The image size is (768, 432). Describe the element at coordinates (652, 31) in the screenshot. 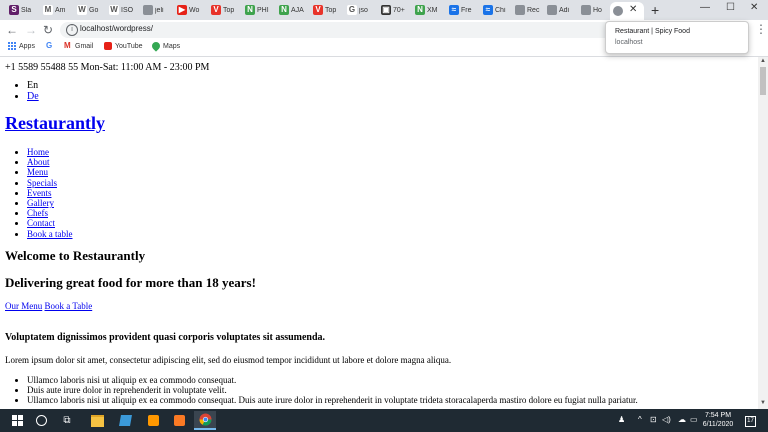

I see `tooltip-title: Restaurant | Spicy Food` at that location.